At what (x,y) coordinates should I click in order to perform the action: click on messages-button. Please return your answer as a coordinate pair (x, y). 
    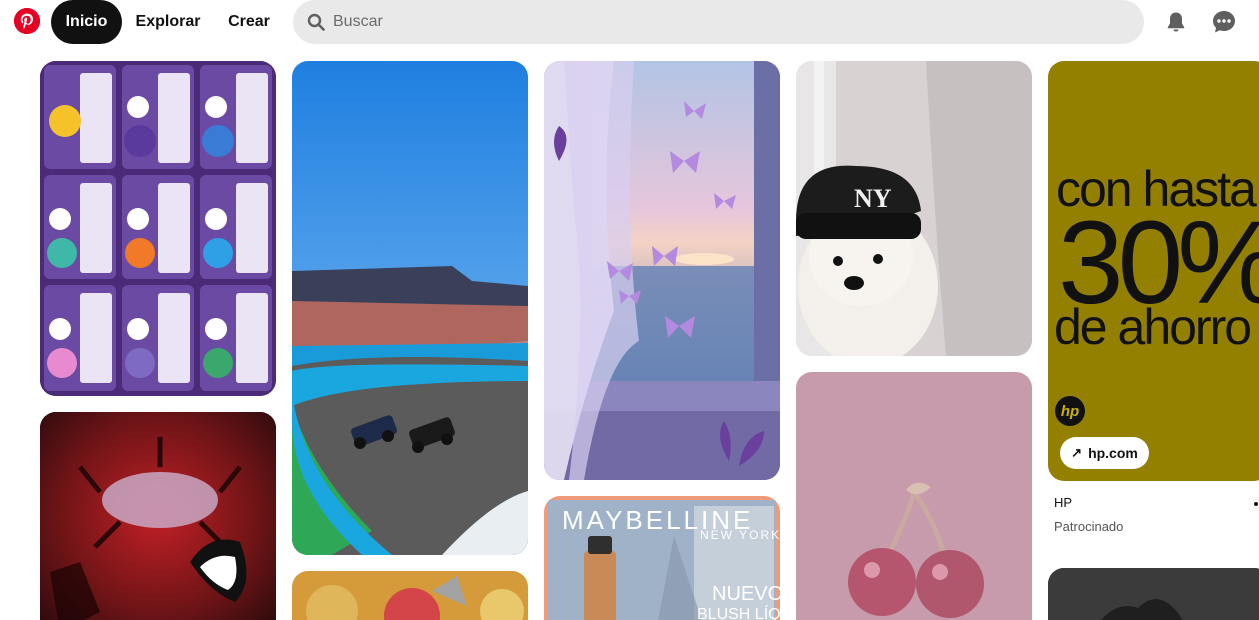
    Looking at the image, I should click on (1224, 22).